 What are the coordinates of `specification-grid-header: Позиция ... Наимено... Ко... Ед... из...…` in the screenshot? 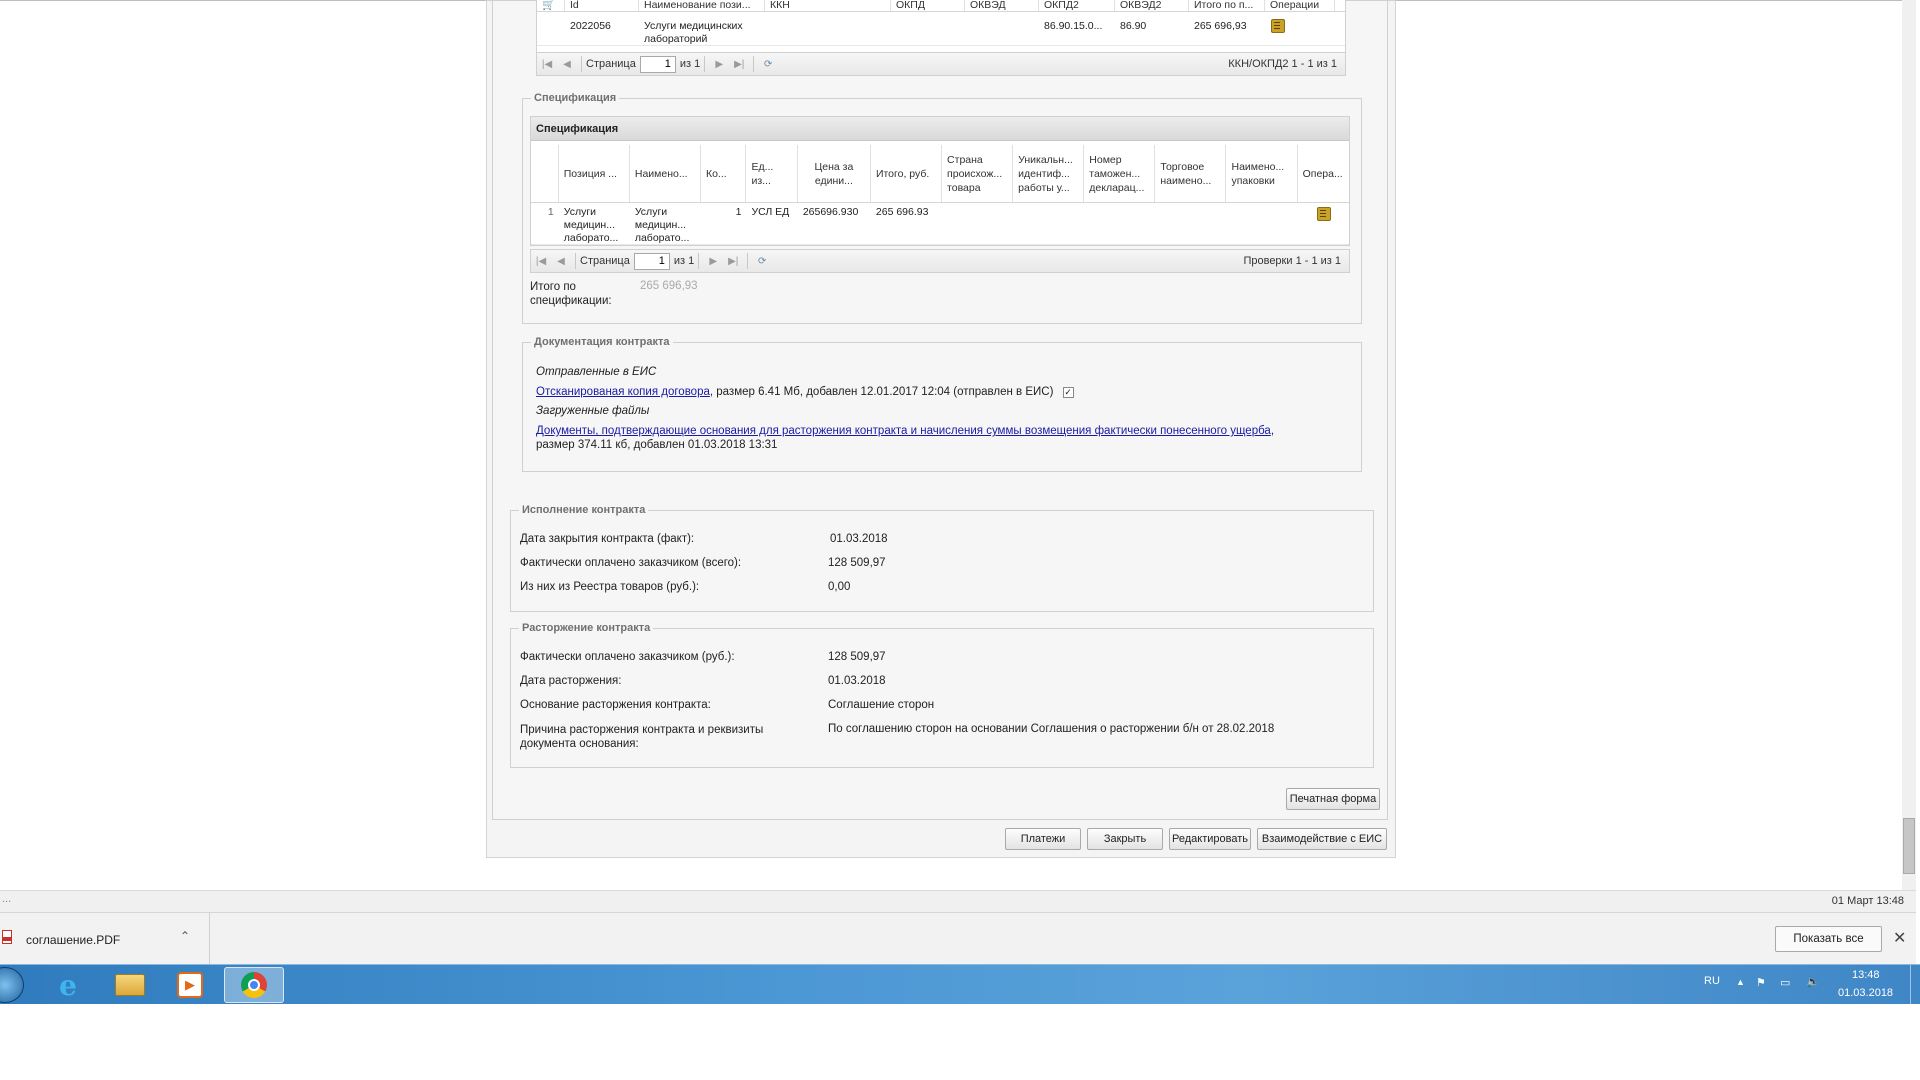 It's located at (940, 174).